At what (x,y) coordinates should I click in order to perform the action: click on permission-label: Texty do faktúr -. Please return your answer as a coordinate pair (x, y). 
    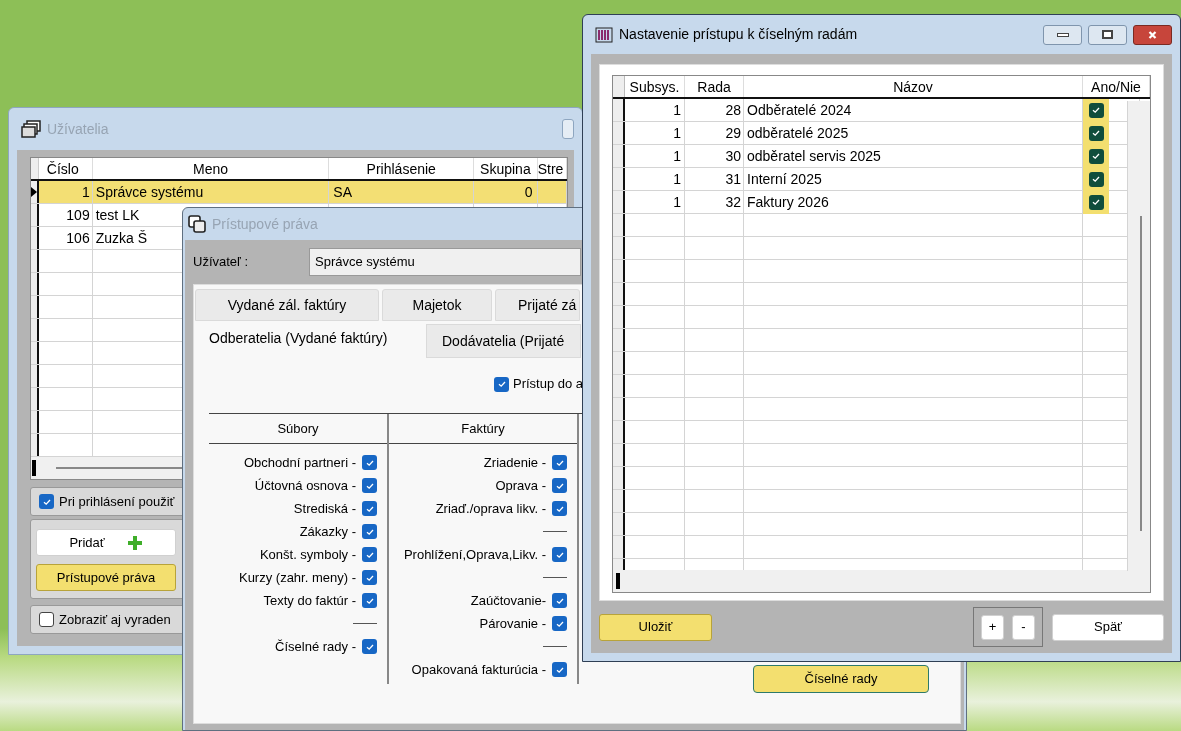
    Looking at the image, I should click on (309, 600).